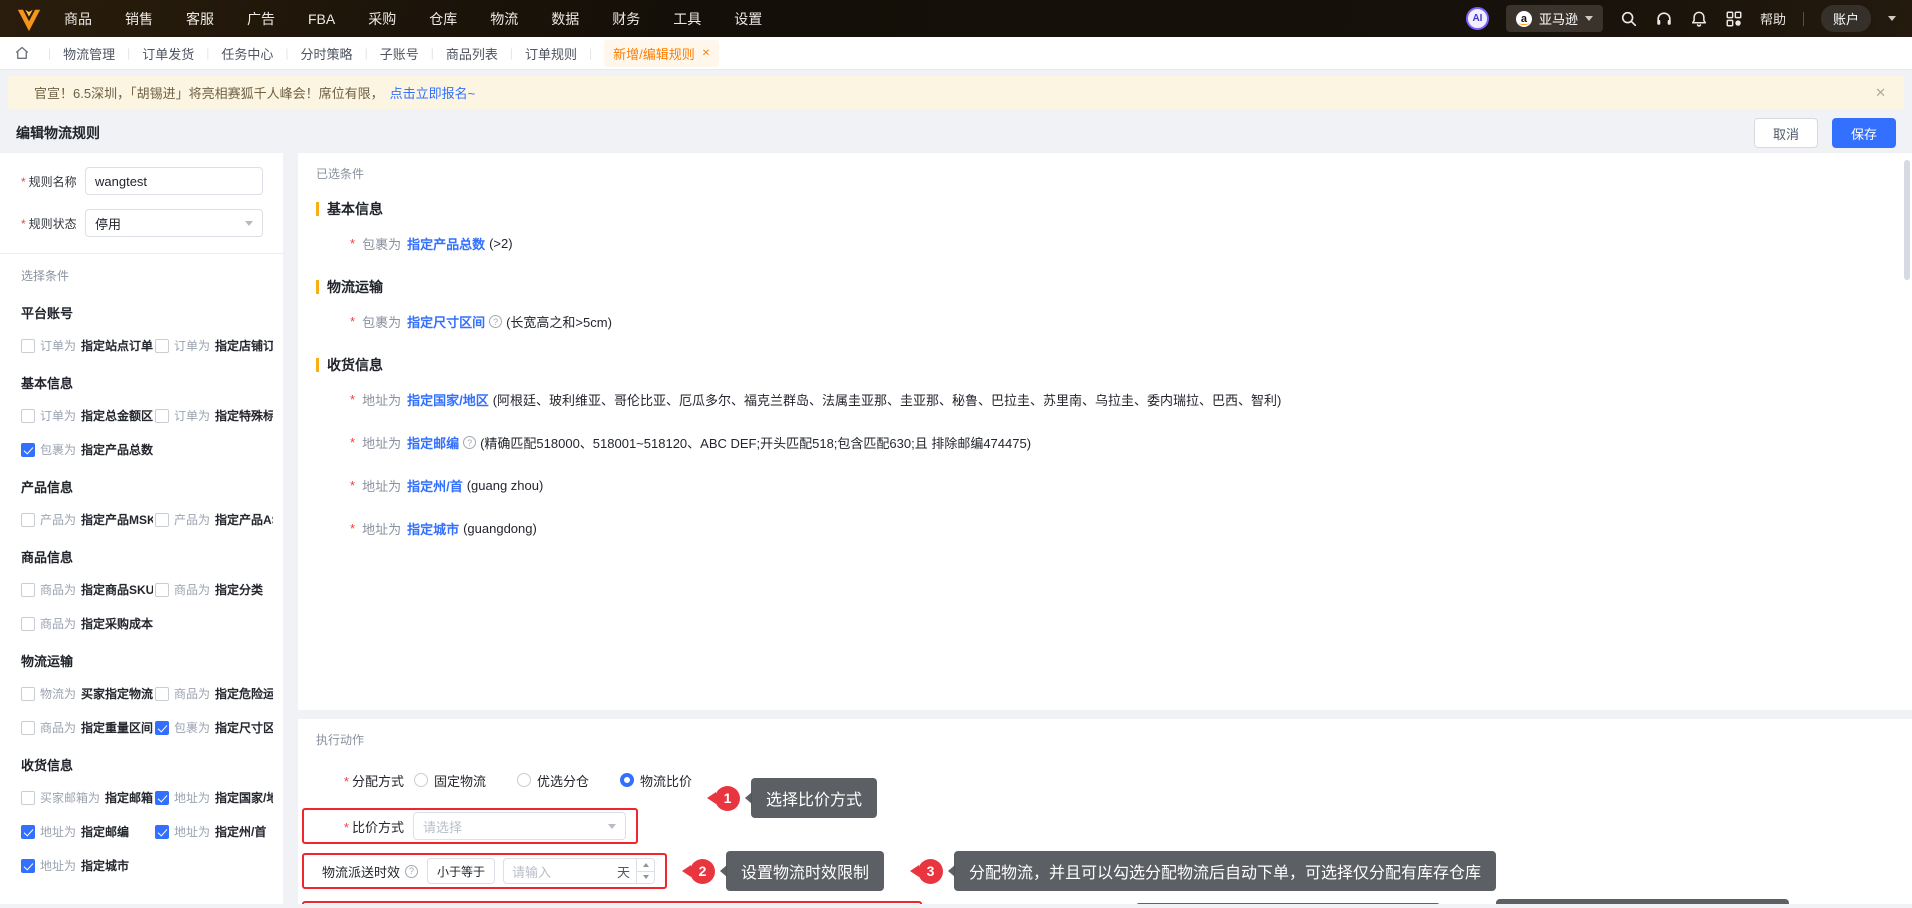  I want to click on topnav-item: 工具, so click(687, 19).